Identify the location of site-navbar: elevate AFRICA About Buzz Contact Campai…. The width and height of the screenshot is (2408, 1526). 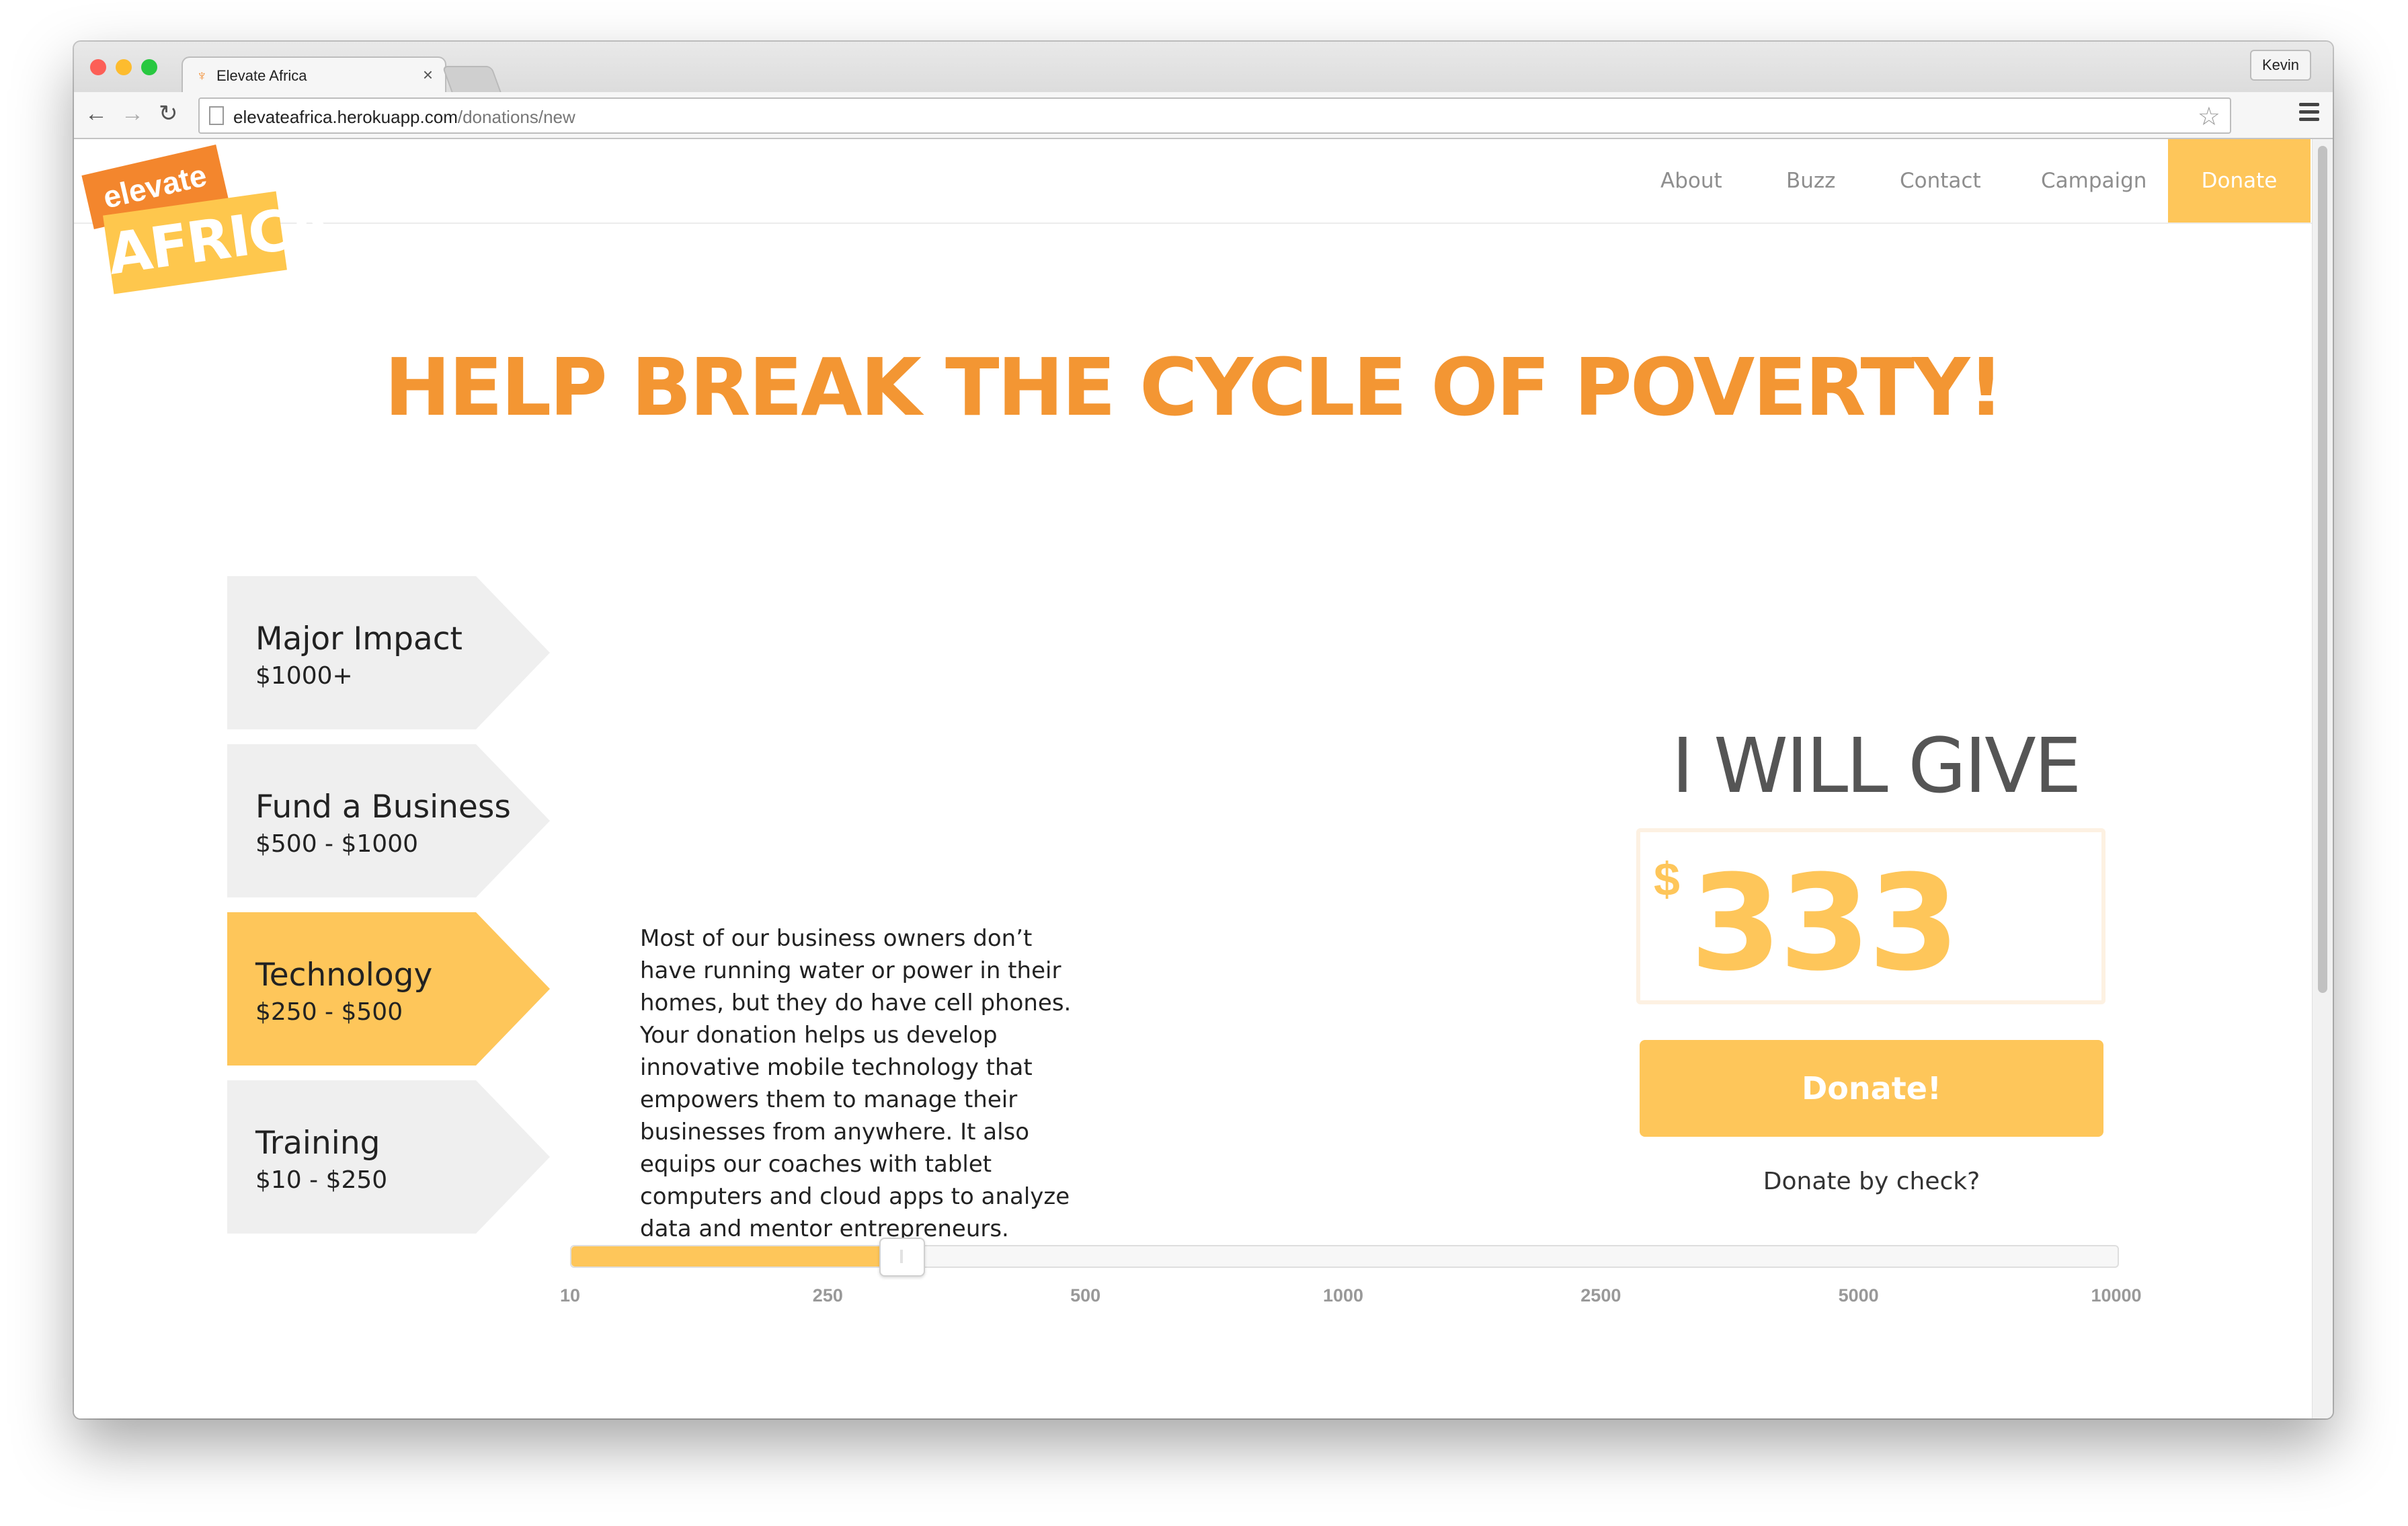
(1193, 217).